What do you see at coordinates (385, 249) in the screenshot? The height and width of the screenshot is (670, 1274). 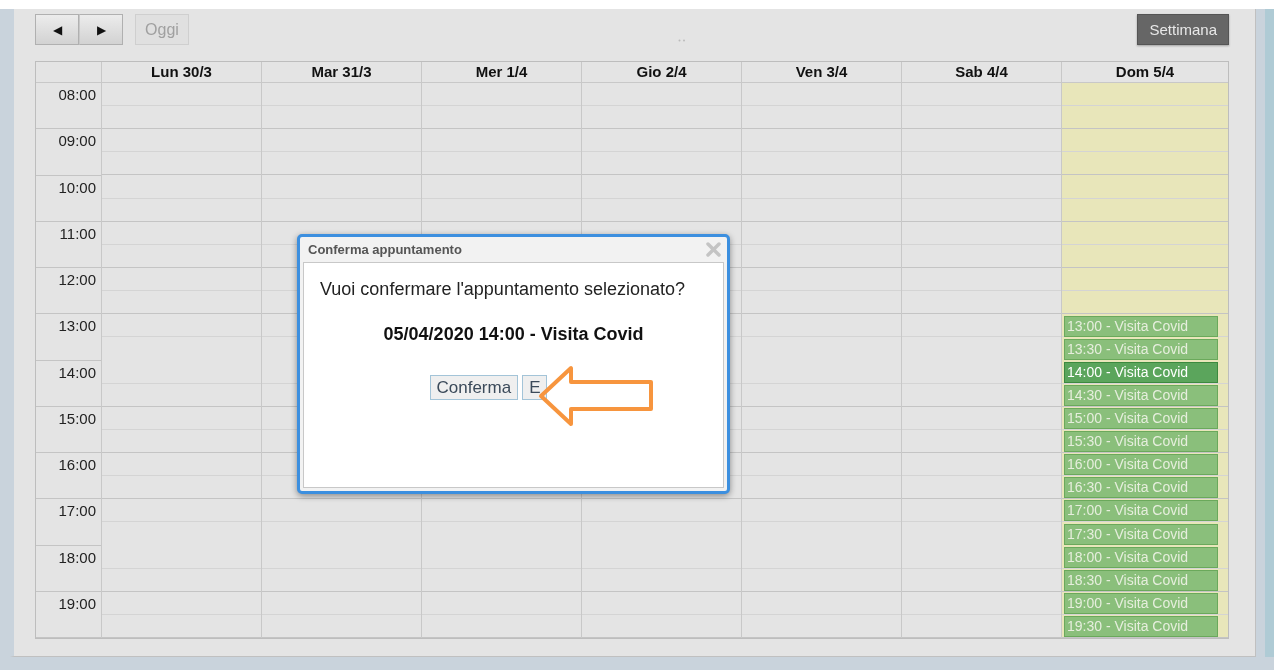 I see `dialog-title: Conferma appuntamento` at bounding box center [385, 249].